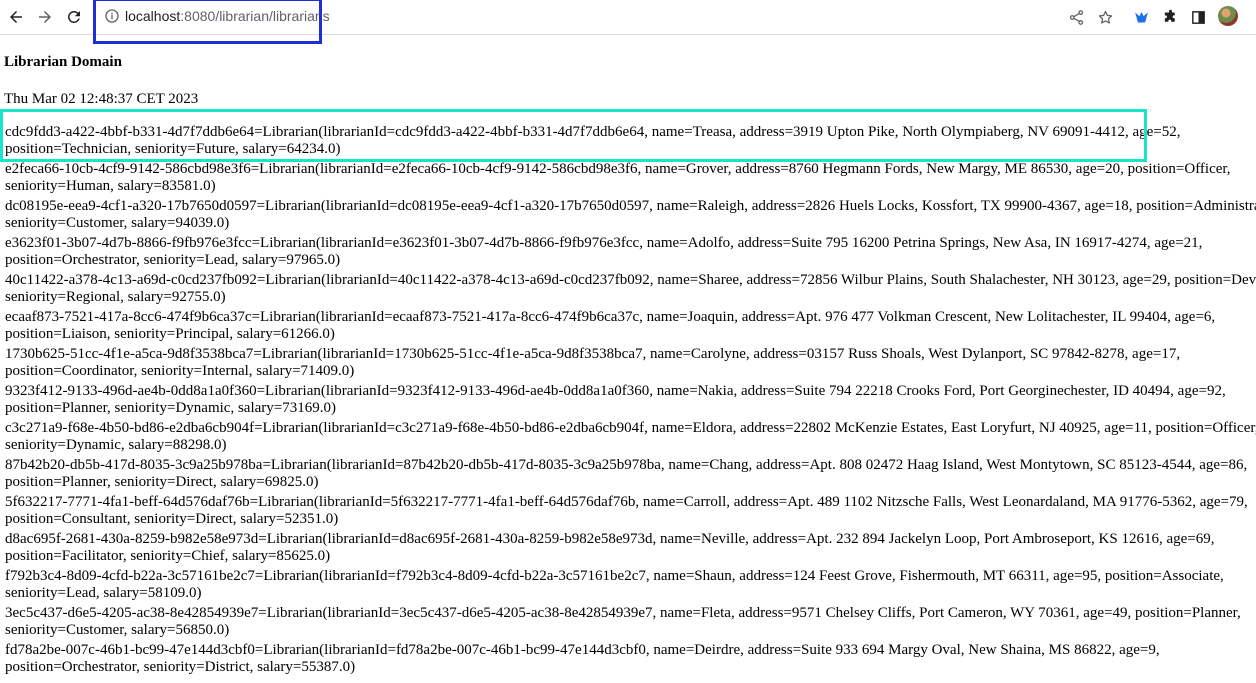 The image size is (1256, 683). What do you see at coordinates (63, 62) in the screenshot?
I see `page-title: Librarian Domain` at bounding box center [63, 62].